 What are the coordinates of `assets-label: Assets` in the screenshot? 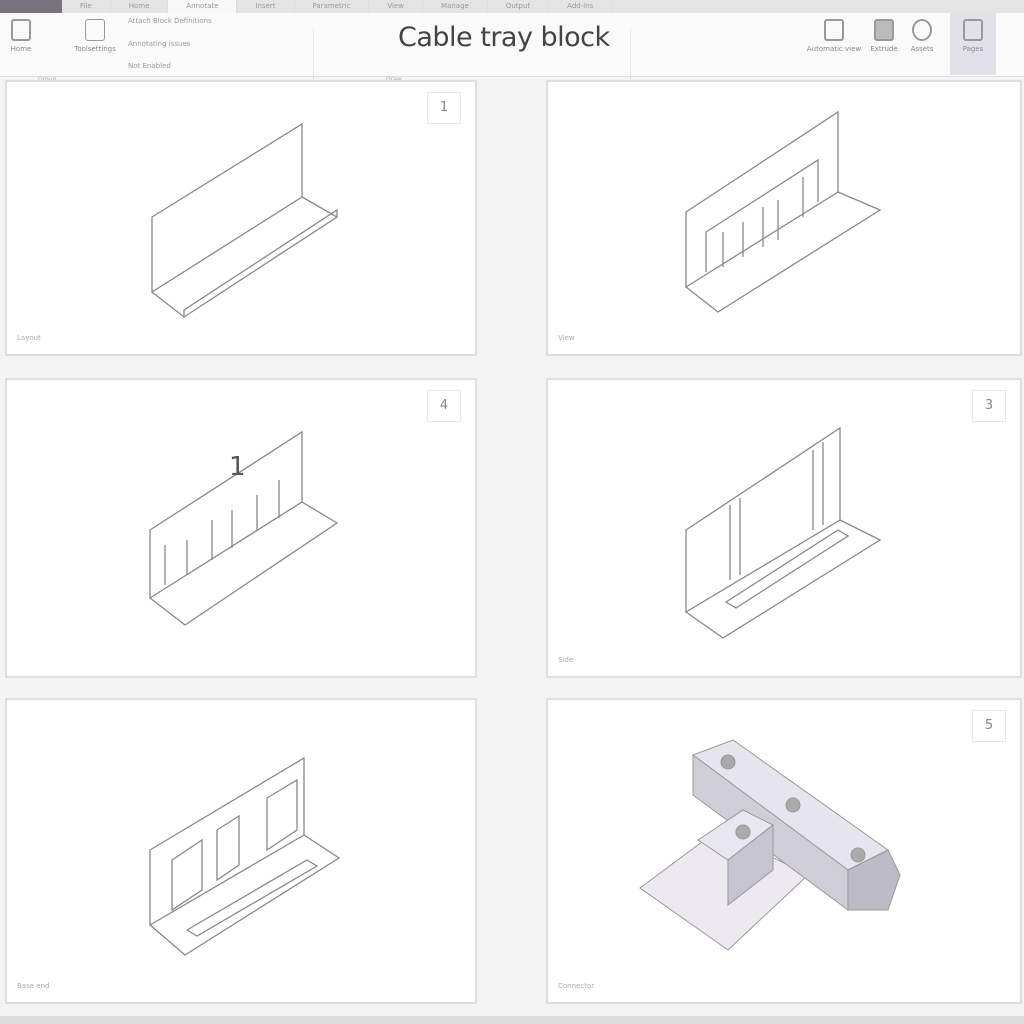 It's located at (922, 49).